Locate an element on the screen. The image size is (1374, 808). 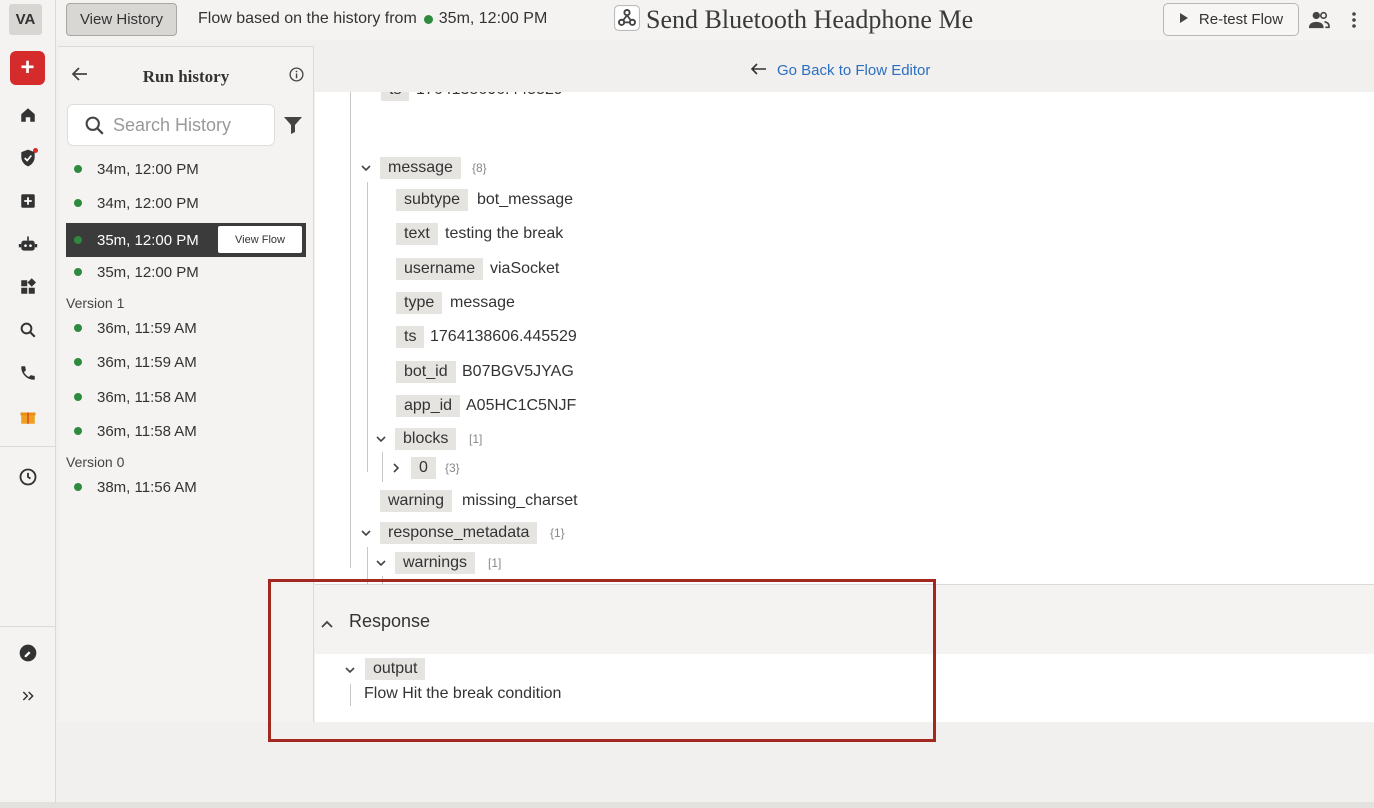
run-history-title: Run history is located at coordinates (186, 76).